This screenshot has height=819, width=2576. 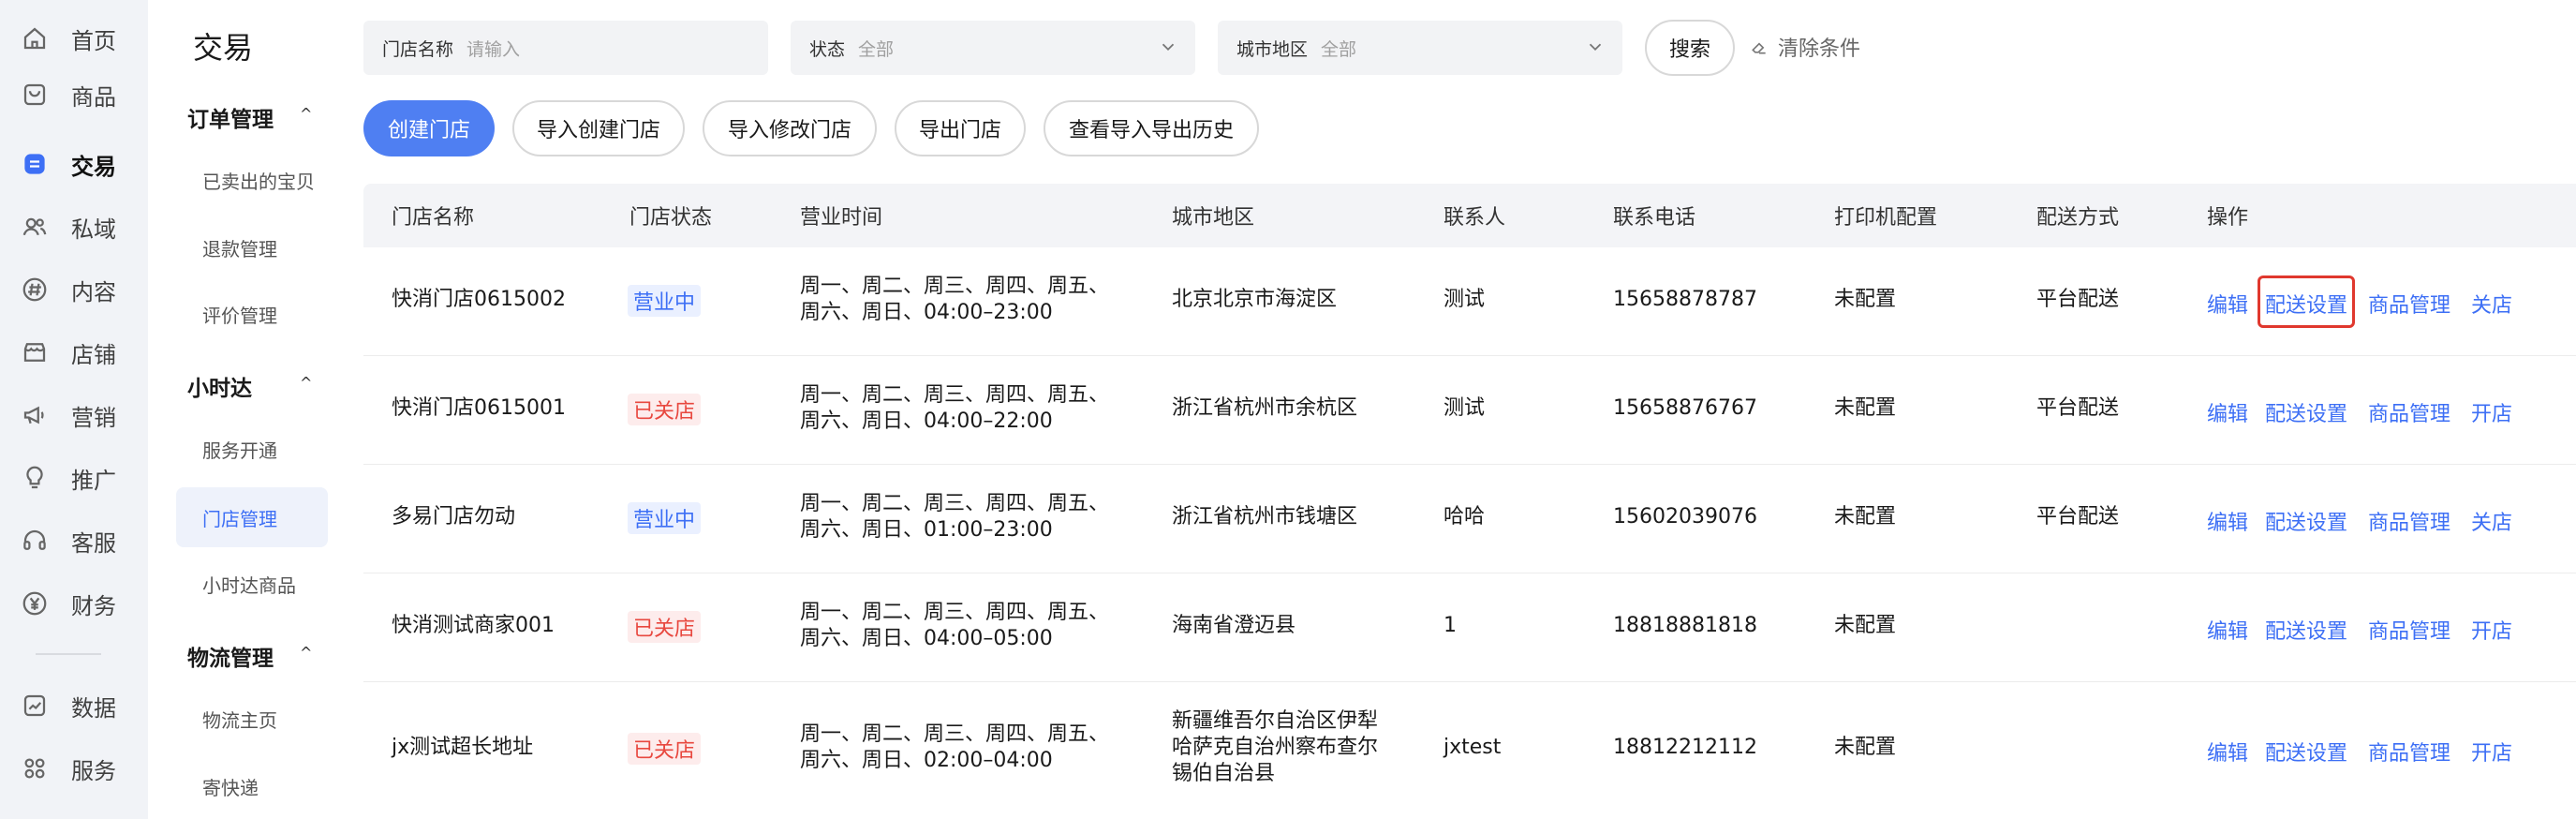 What do you see at coordinates (1654, 218) in the screenshot?
I see `column-header: 联系电话` at bounding box center [1654, 218].